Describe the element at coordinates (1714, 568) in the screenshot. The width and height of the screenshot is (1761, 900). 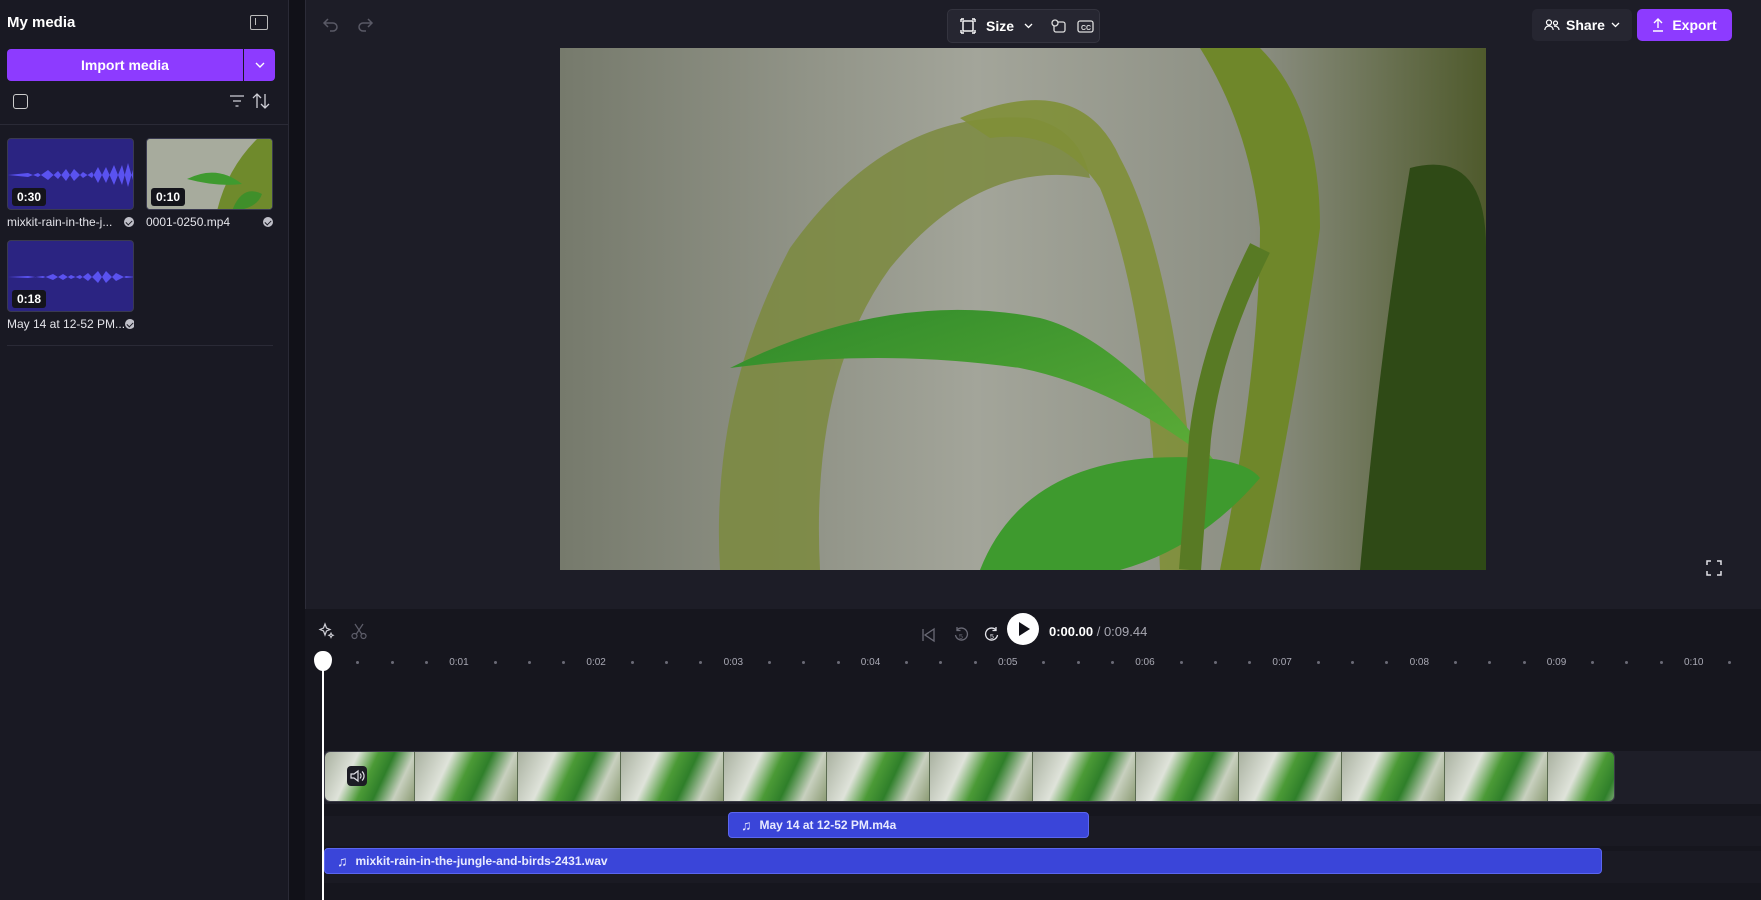
I see `fullscreen-icon` at that location.